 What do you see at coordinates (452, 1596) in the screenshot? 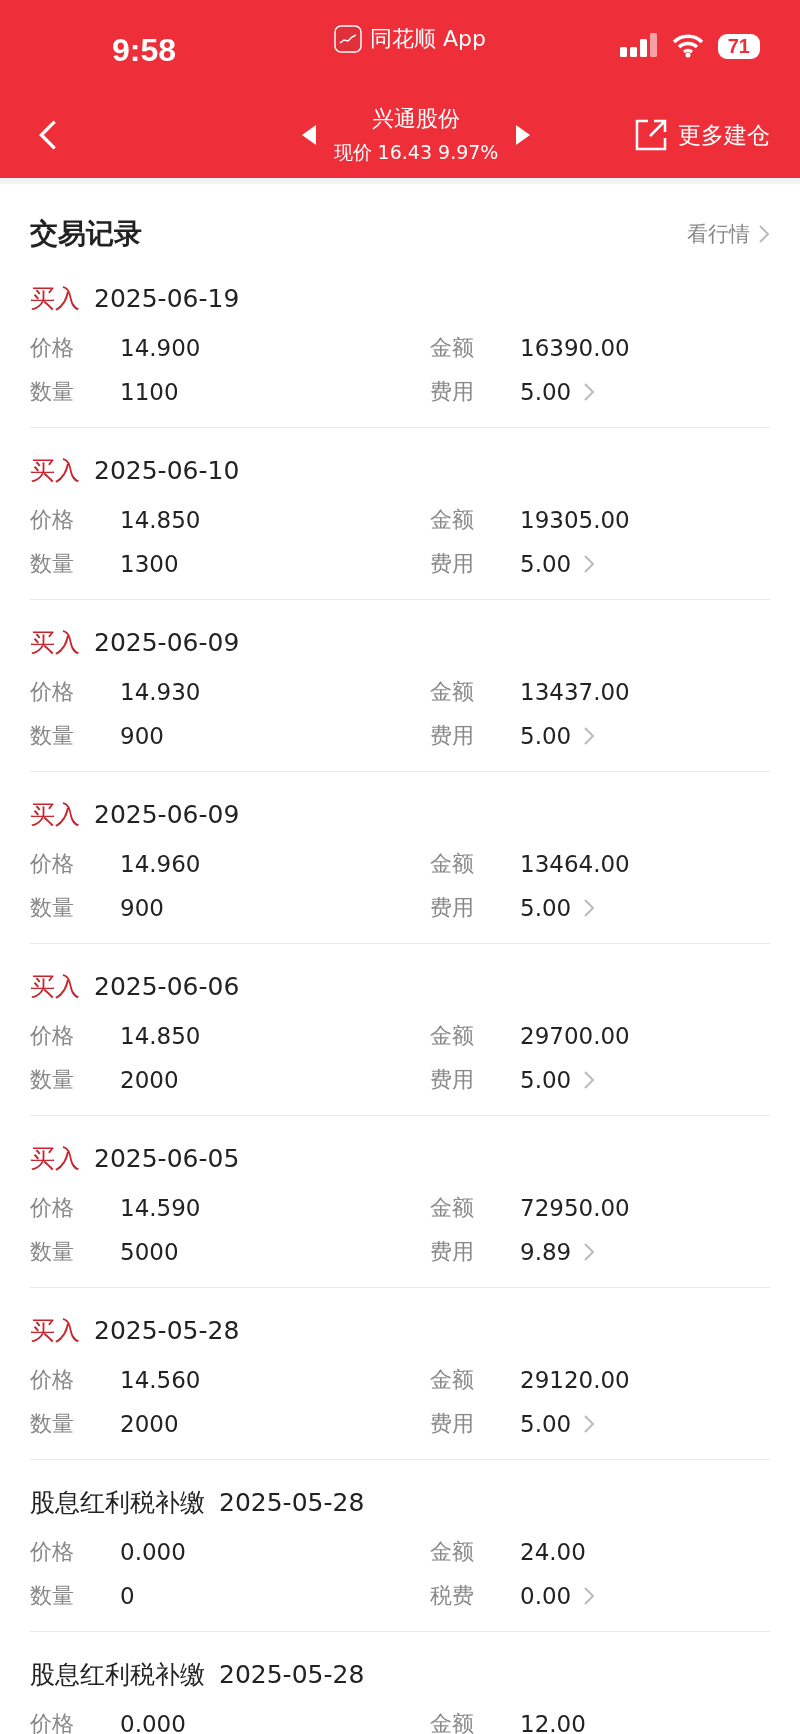
I see `field-label: 税费` at bounding box center [452, 1596].